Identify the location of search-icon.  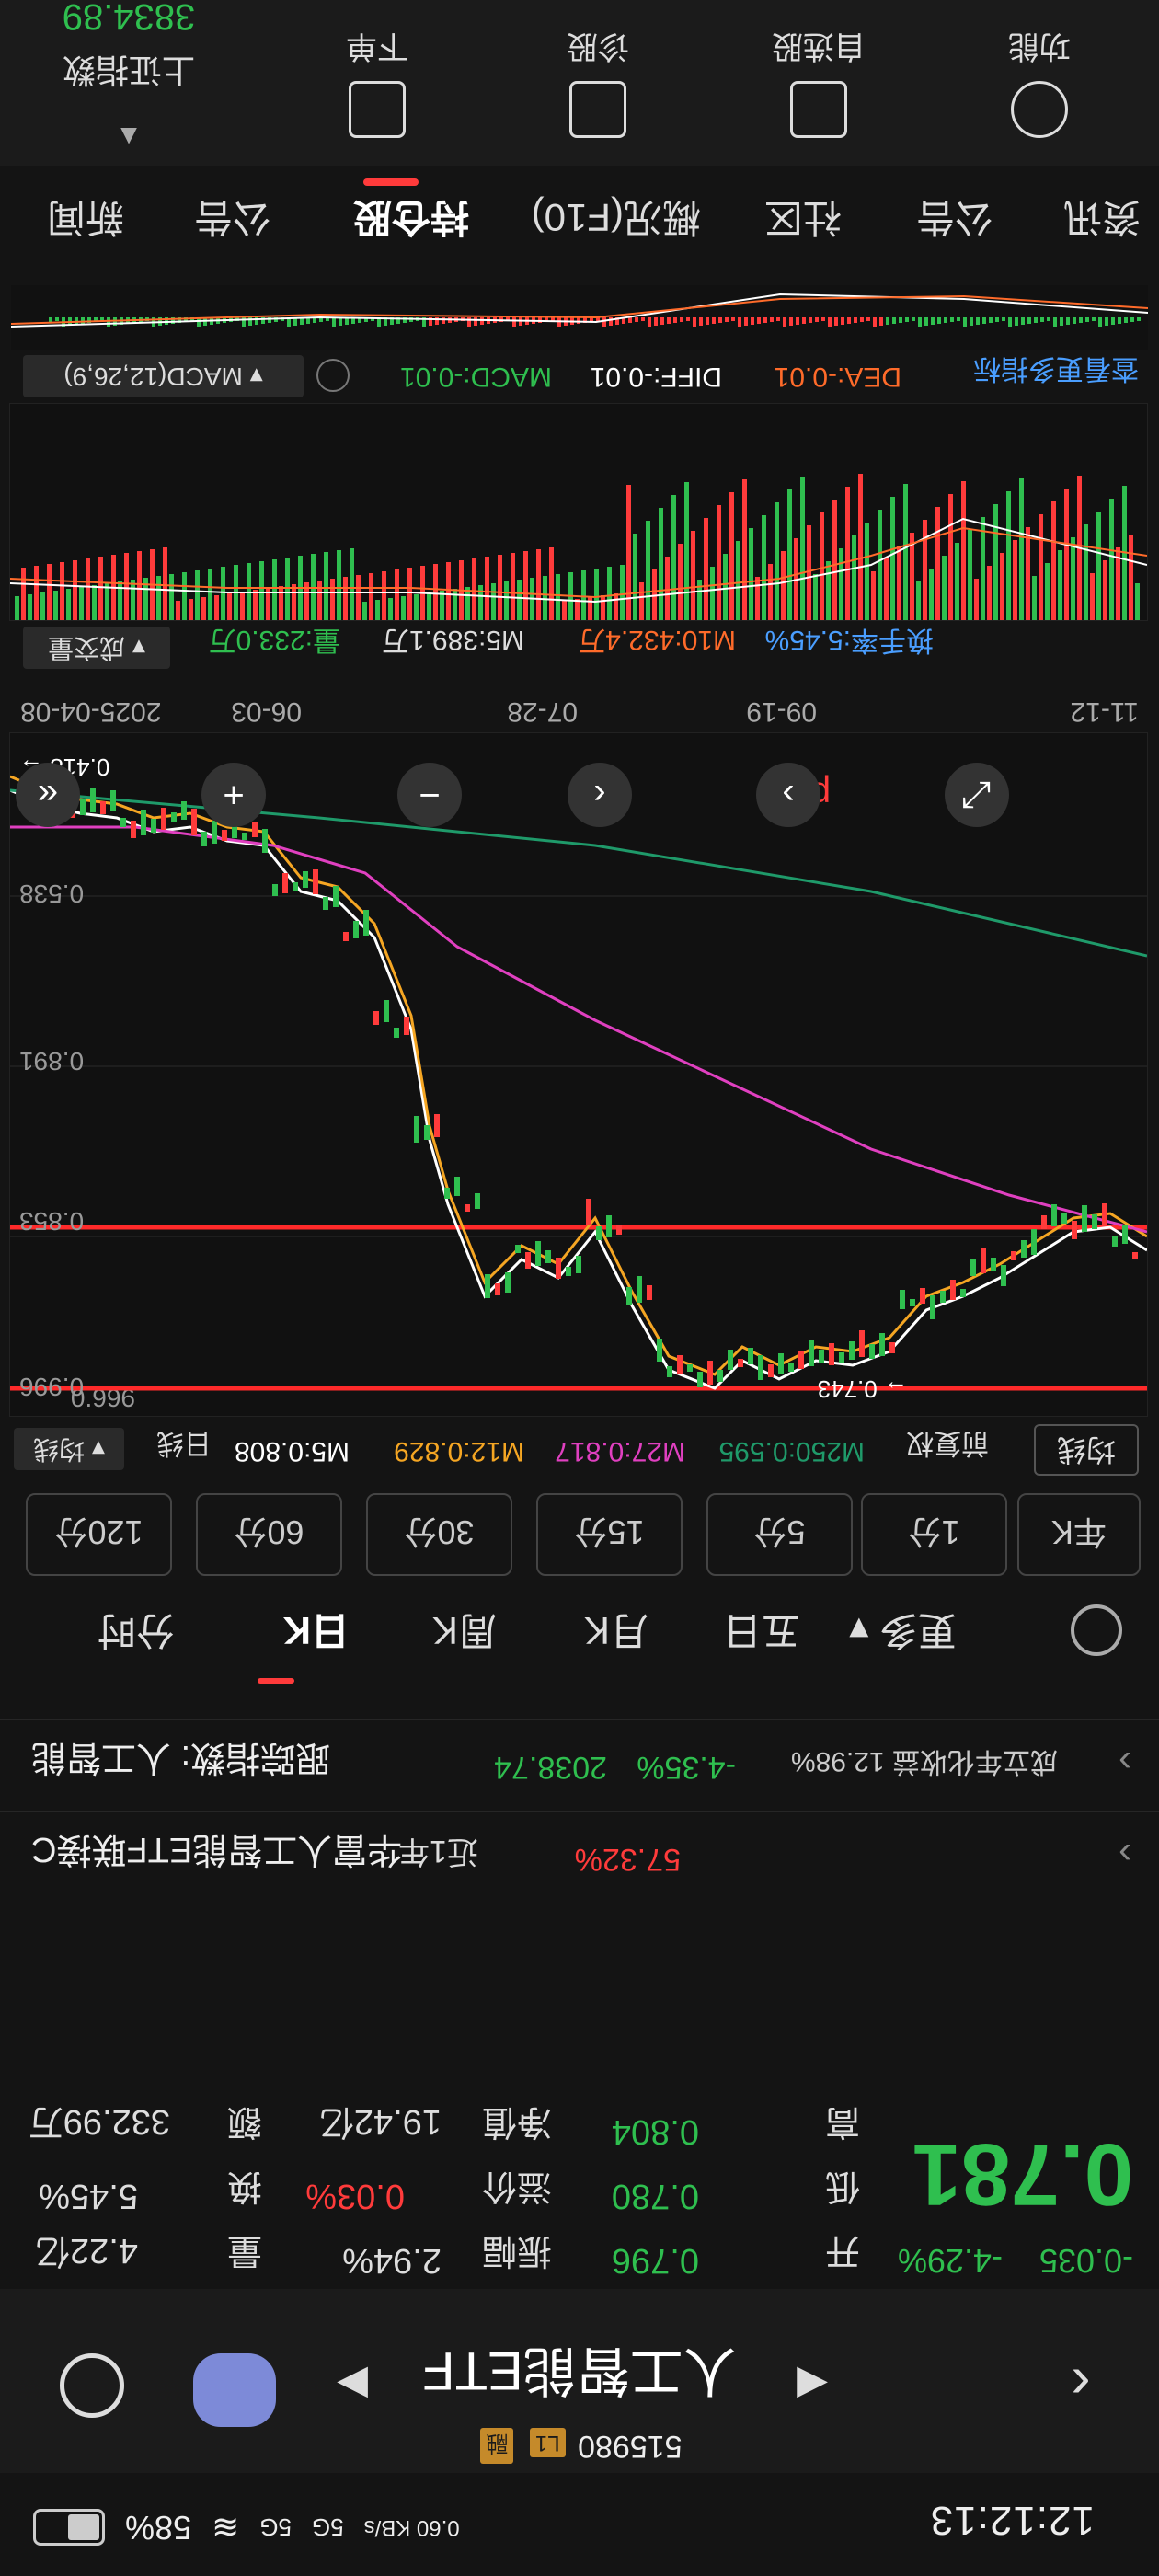
(92, 2385).